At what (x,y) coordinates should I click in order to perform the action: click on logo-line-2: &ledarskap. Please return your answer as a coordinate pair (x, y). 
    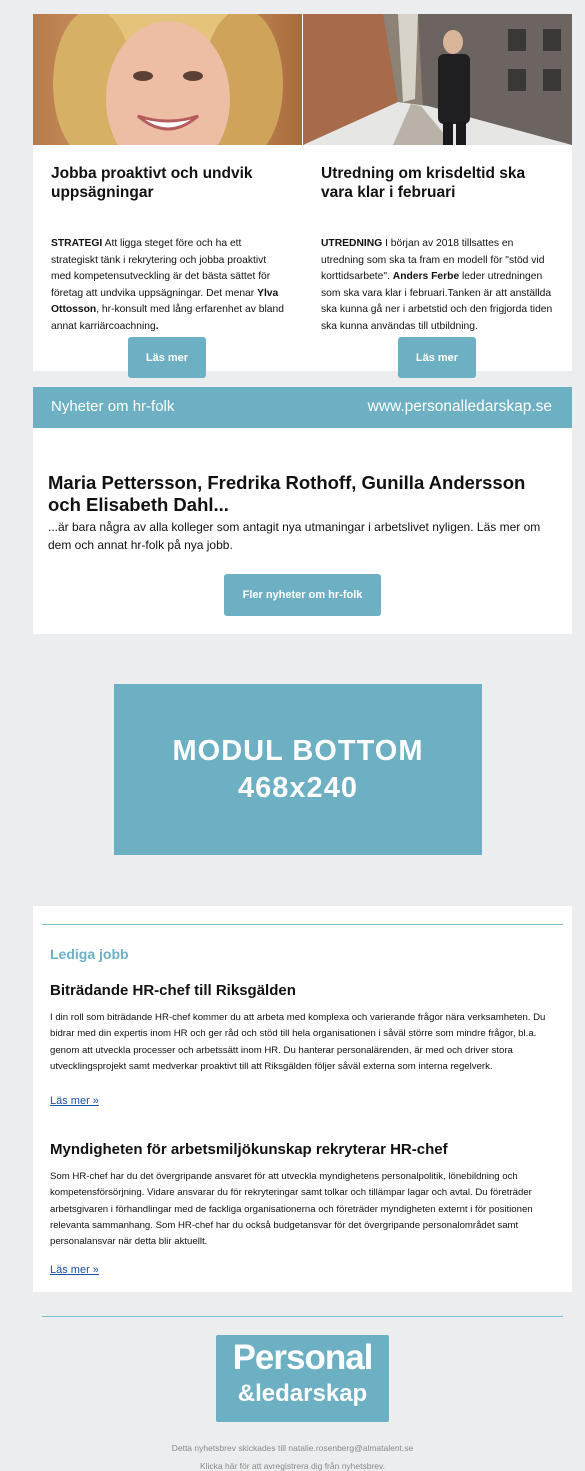
    Looking at the image, I should click on (302, 1393).